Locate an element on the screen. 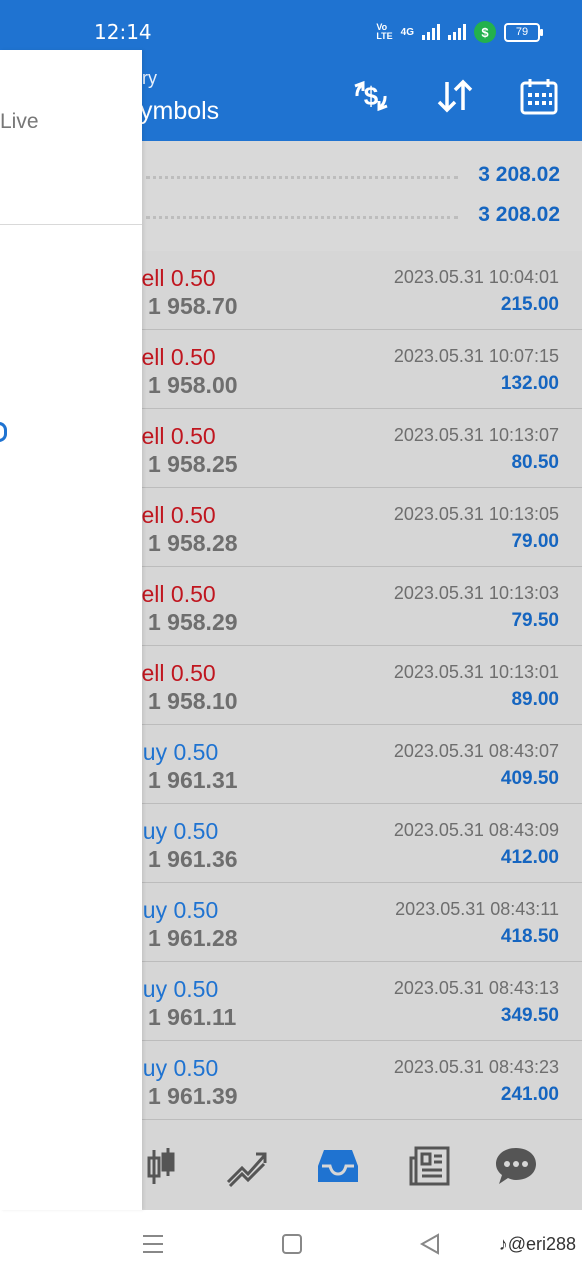 Image resolution: width=582 pixels, height=1280 pixels. status-icons: Vo LTE 4G $ 79 is located at coordinates (459, 32).